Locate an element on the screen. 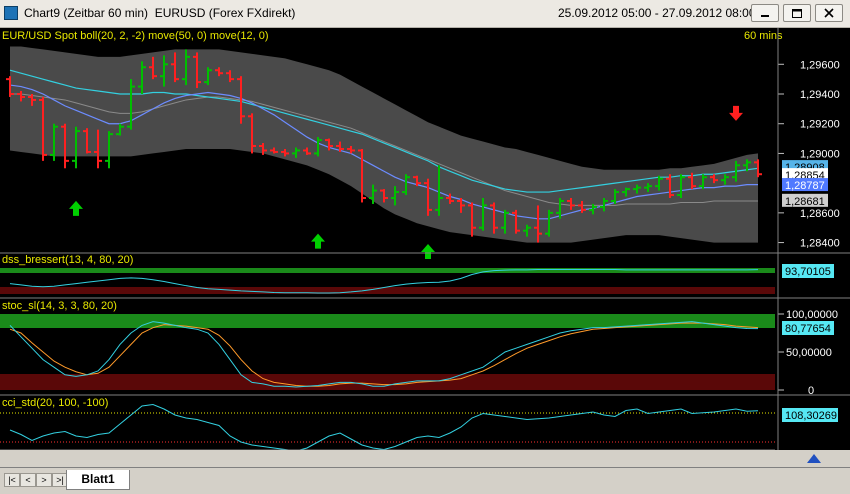 The image size is (850, 494). dss-overbought-zone is located at coordinates (387, 270).